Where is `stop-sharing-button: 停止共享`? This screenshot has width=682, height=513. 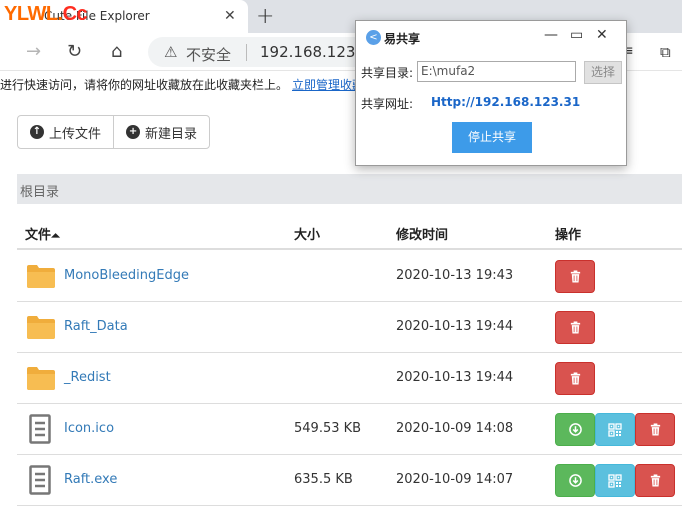
stop-sharing-button: 停止共享 is located at coordinates (492, 137).